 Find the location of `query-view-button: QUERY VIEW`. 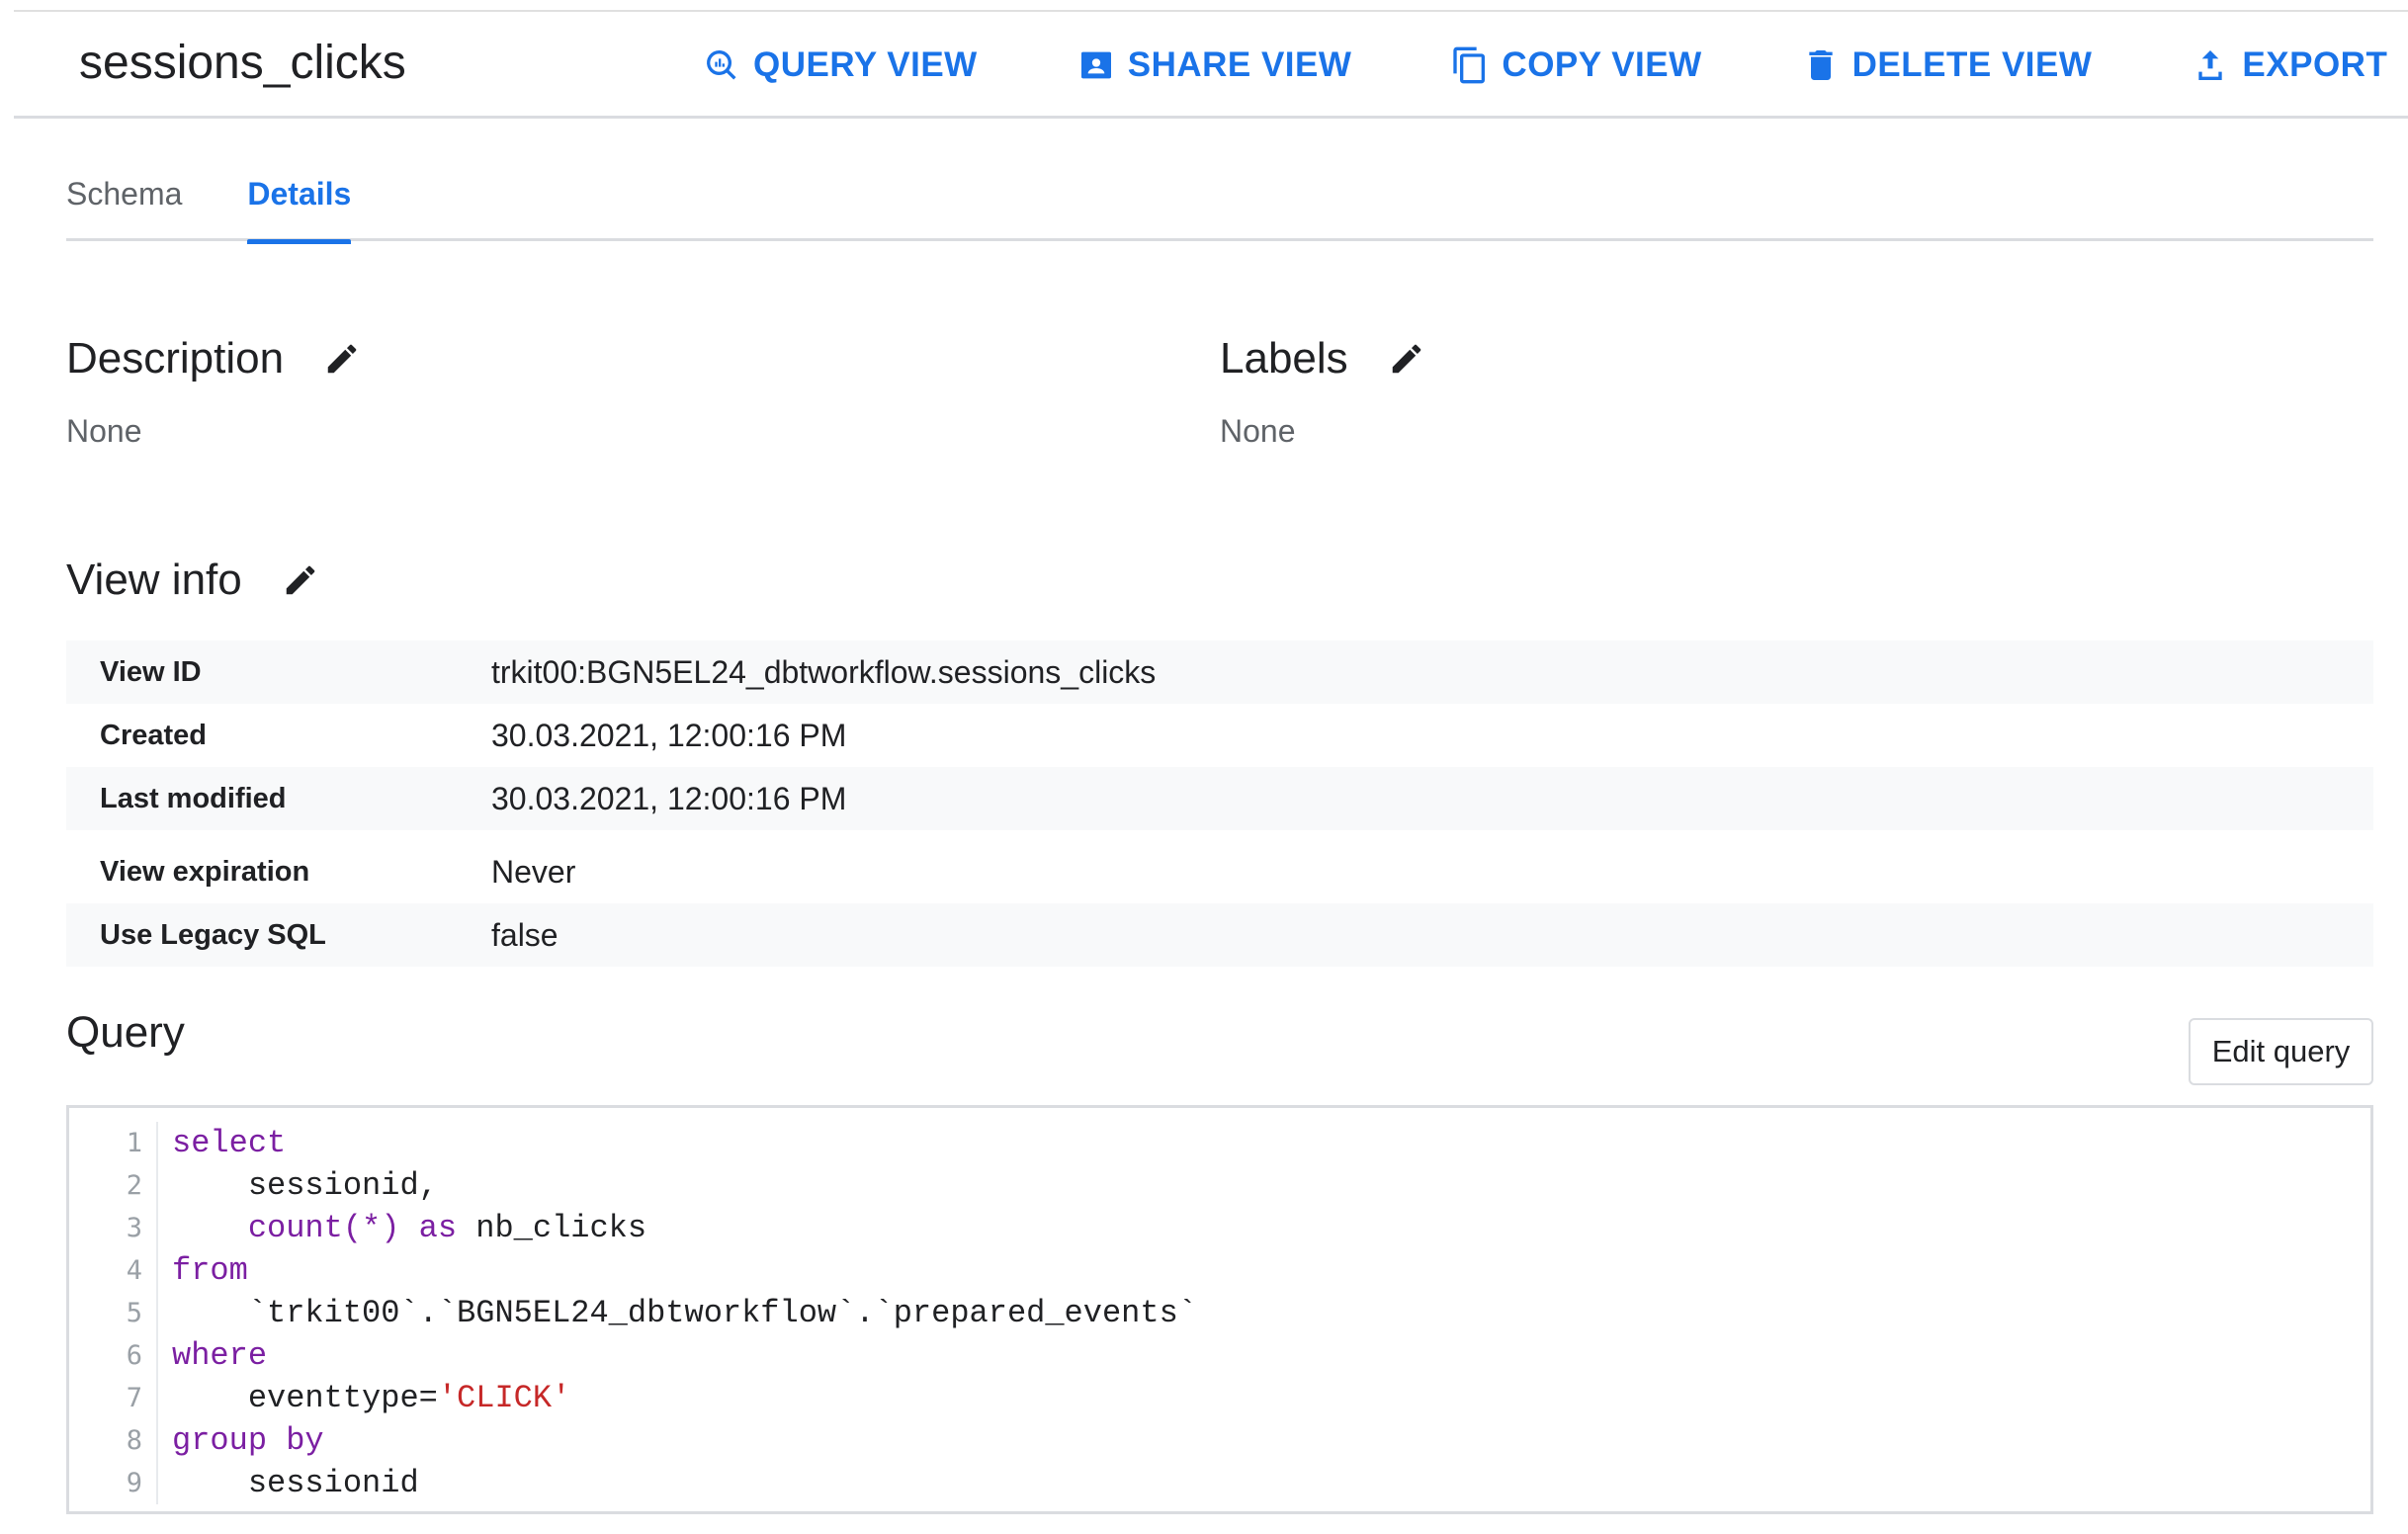

query-view-button: QUERY VIEW is located at coordinates (840, 65).